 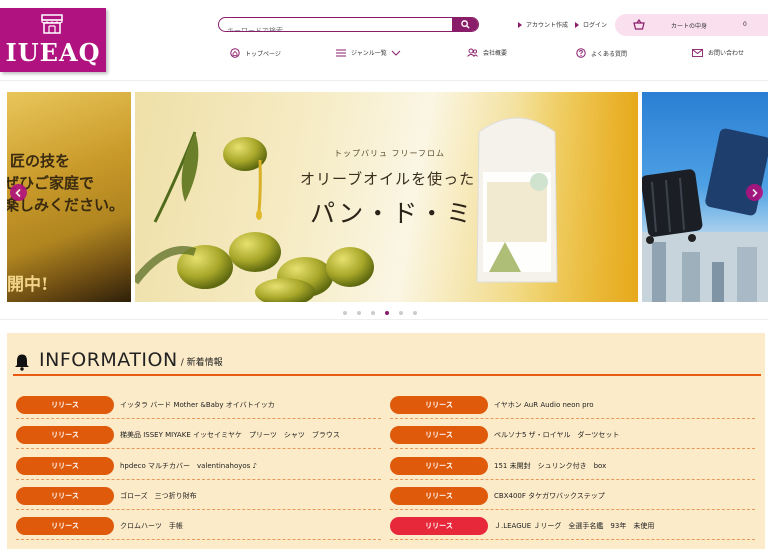 I want to click on basket-icon, so click(x=639, y=24).